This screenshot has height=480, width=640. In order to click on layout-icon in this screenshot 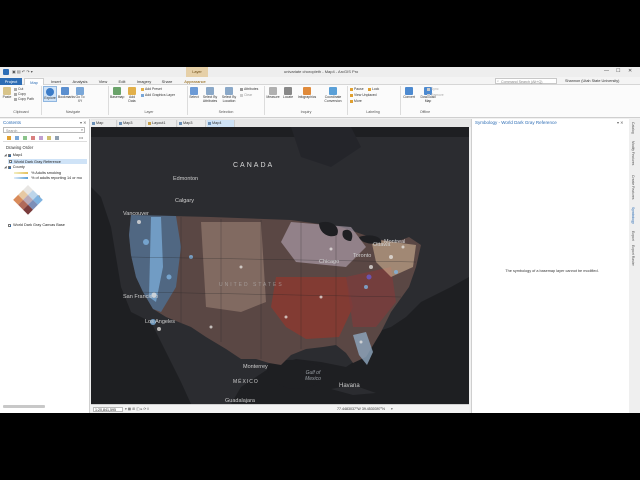, I will do `click(149, 123)`.